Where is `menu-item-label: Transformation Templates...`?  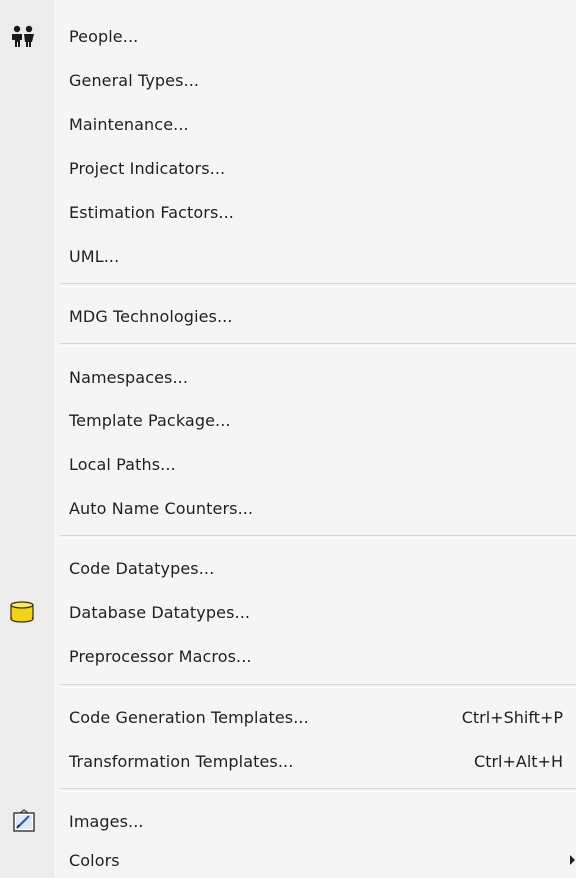
menu-item-label: Transformation Templates... is located at coordinates (181, 761).